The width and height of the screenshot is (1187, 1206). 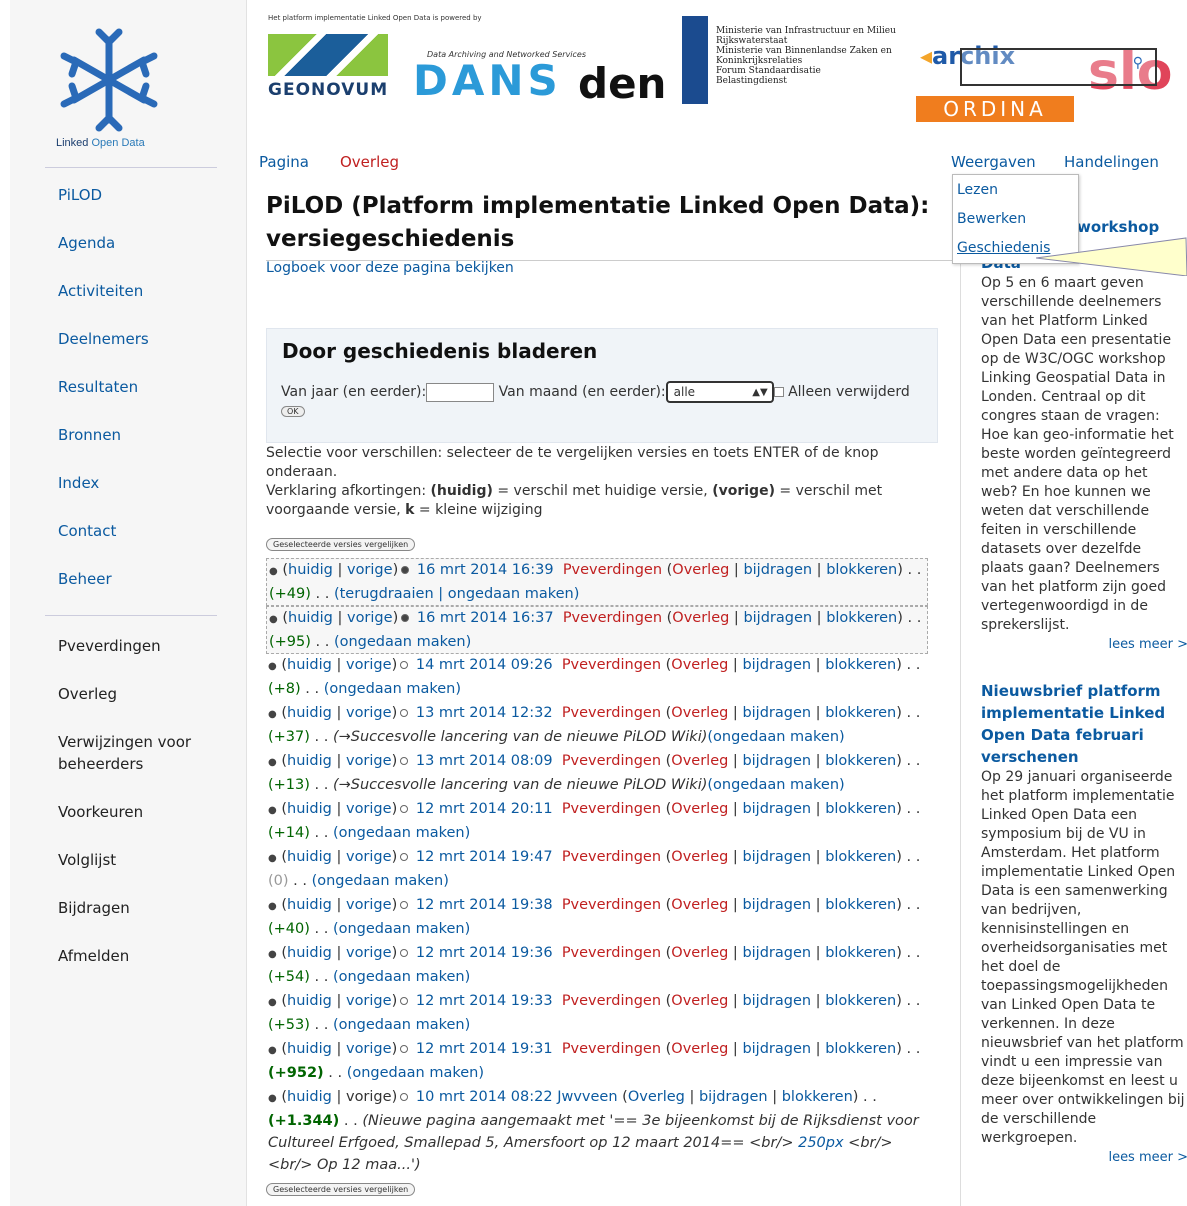 I want to click on nav-item-resultaten: Resultaten, so click(x=103, y=396).